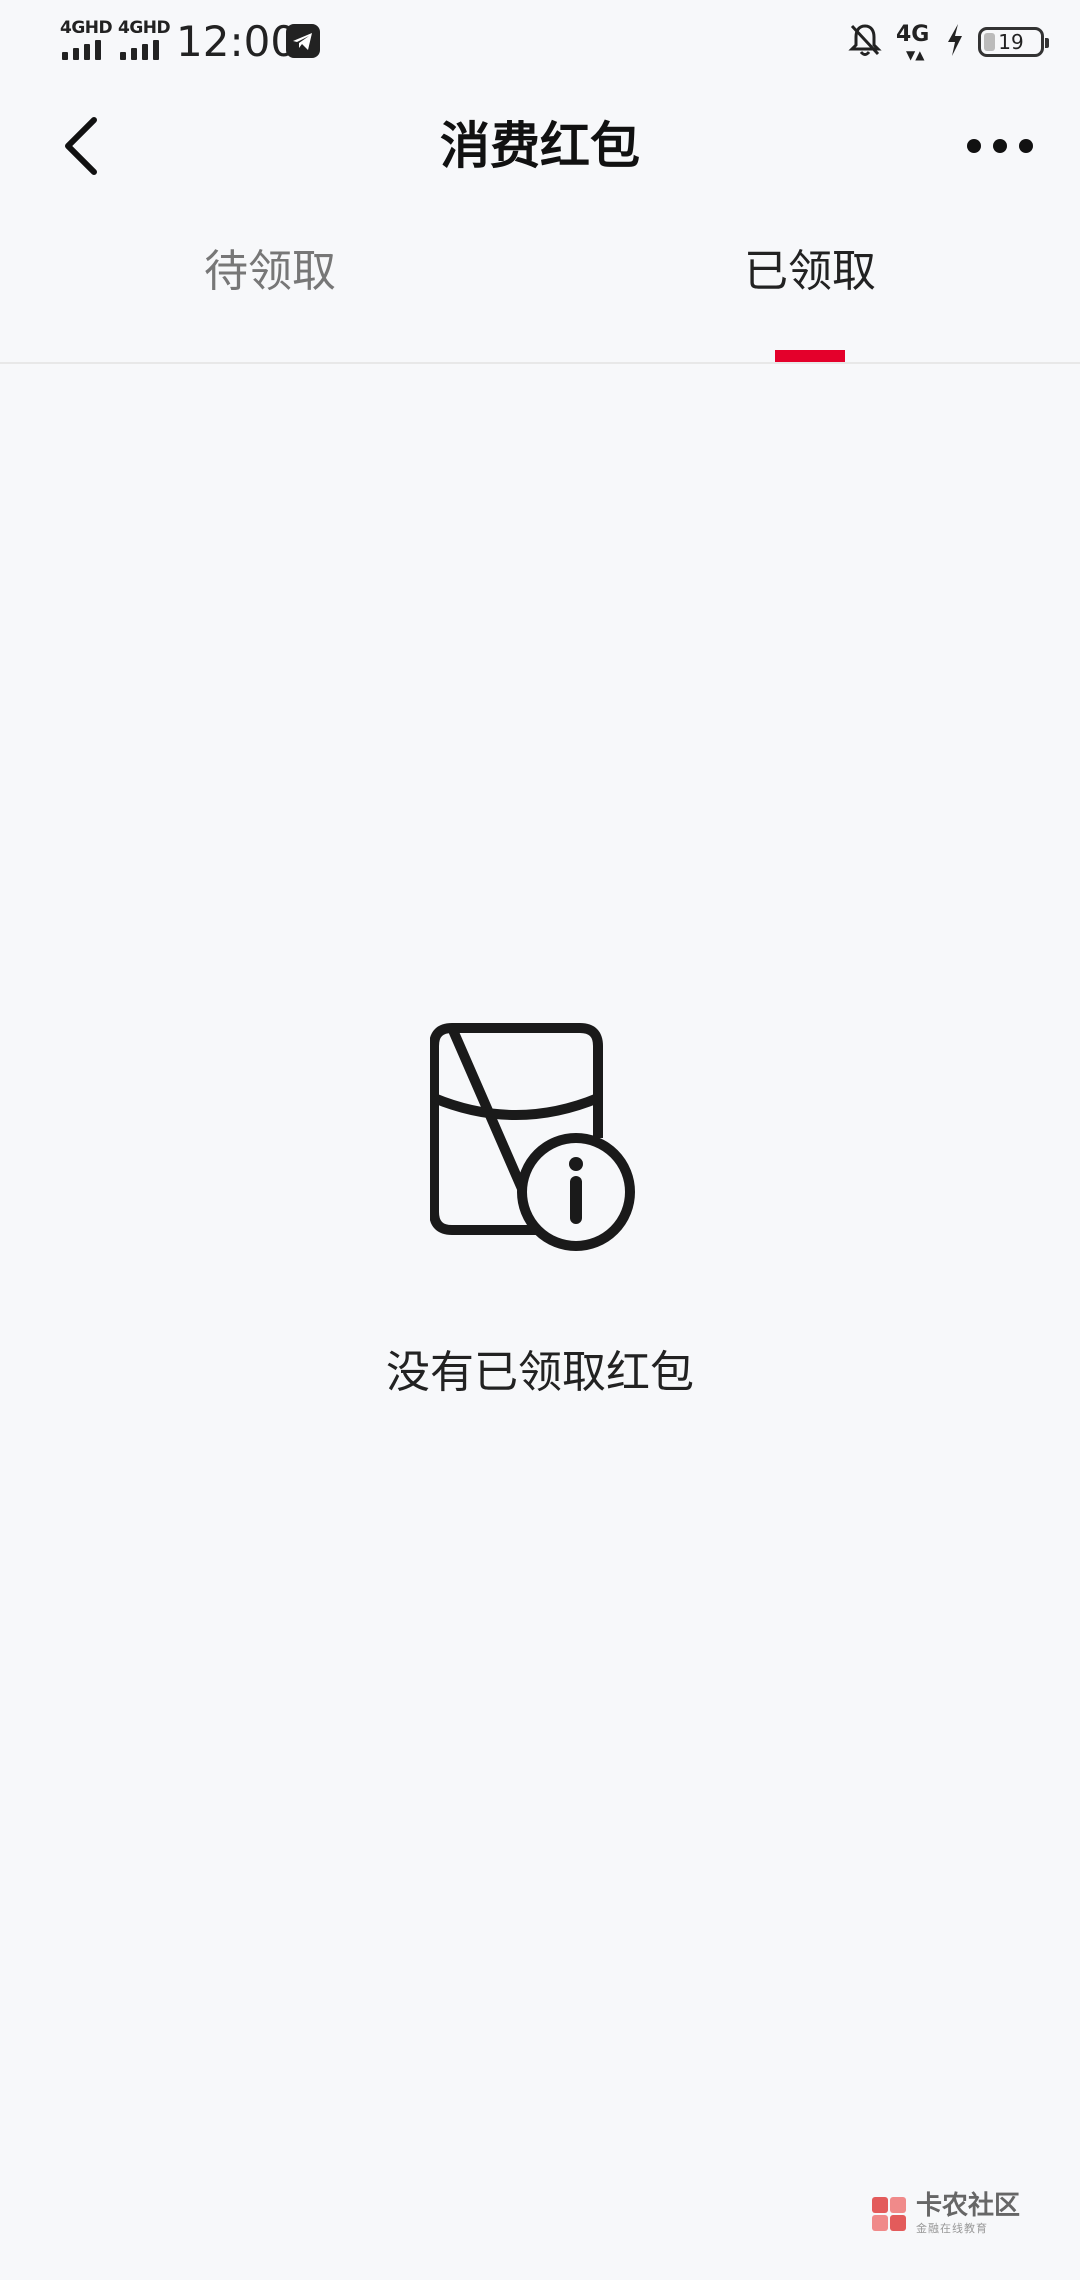  I want to click on battery-level: 19, so click(1011, 42).